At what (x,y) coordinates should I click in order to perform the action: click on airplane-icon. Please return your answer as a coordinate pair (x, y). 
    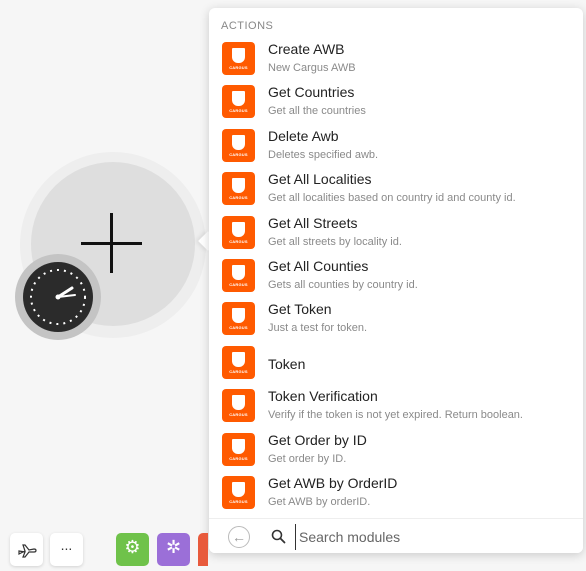
    Looking at the image, I should click on (27, 551).